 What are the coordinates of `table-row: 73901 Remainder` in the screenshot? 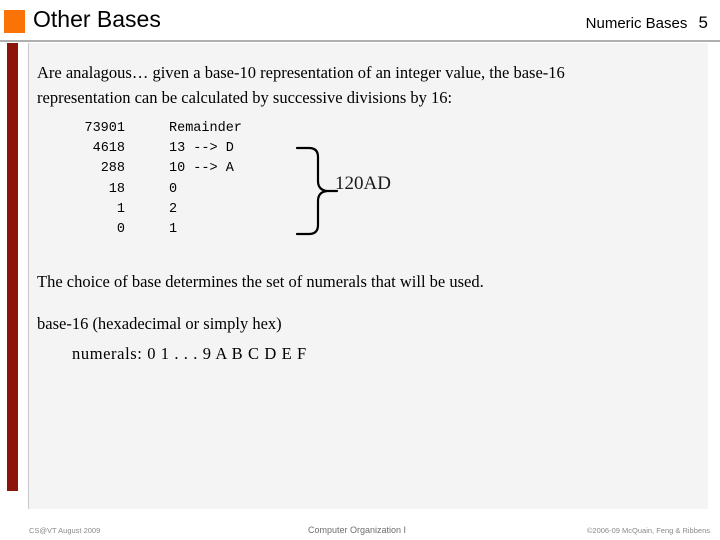 It's located at (181, 129).